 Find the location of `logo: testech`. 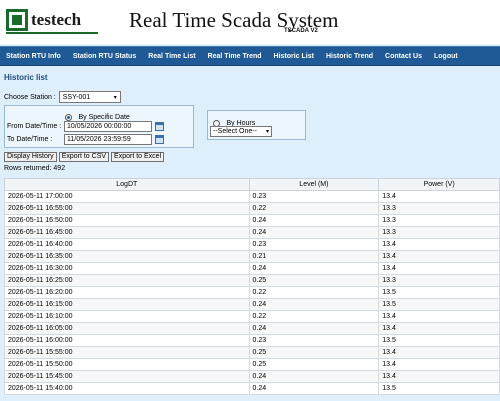

logo: testech is located at coordinates (43, 20).